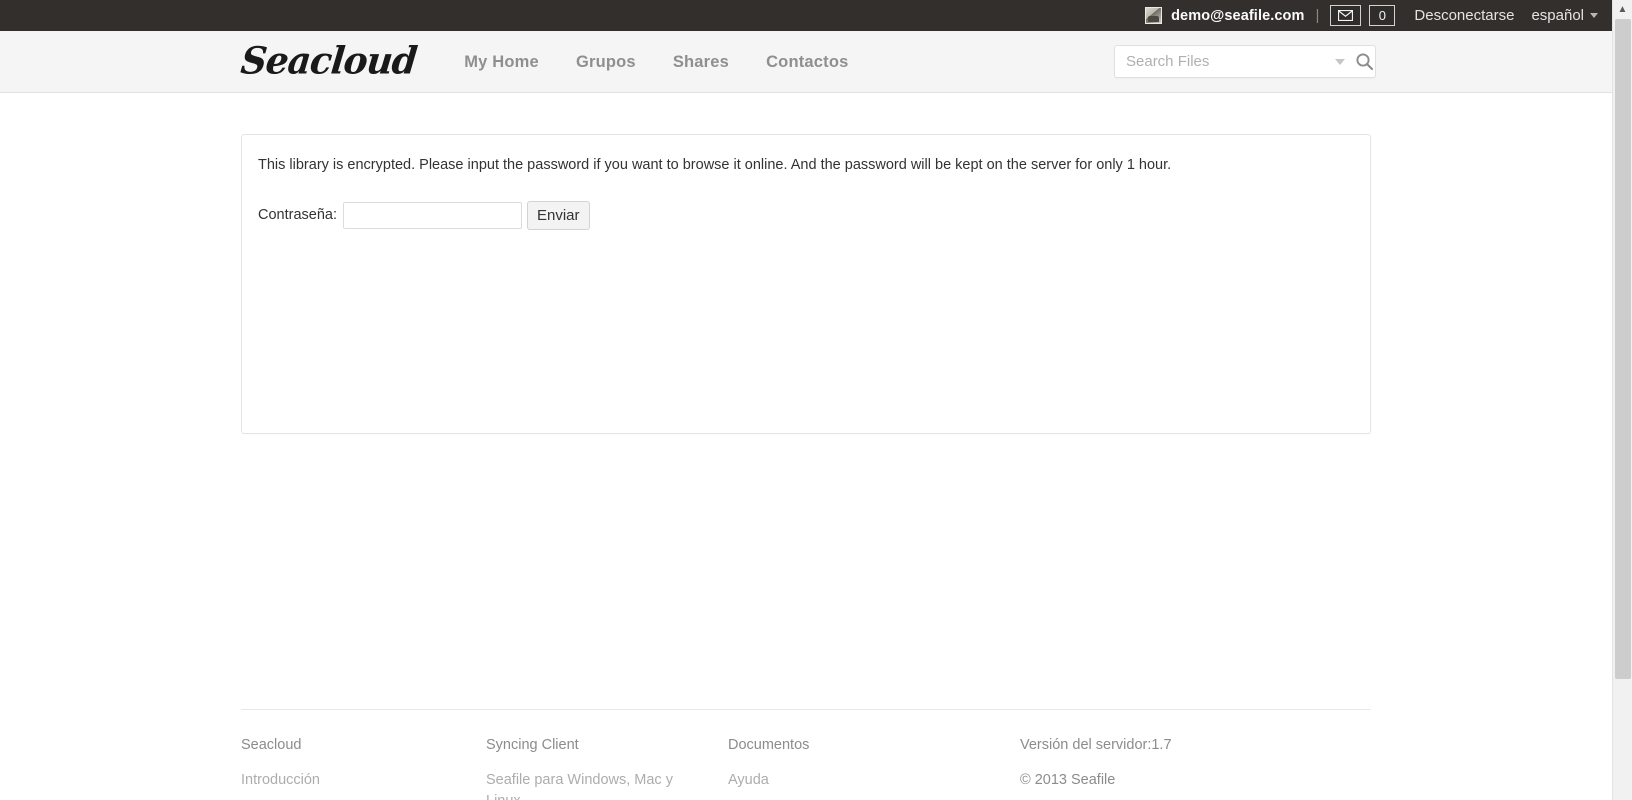 The image size is (1632, 800). What do you see at coordinates (1068, 780) in the screenshot?
I see `copyright-label: © 2013 Seafile` at bounding box center [1068, 780].